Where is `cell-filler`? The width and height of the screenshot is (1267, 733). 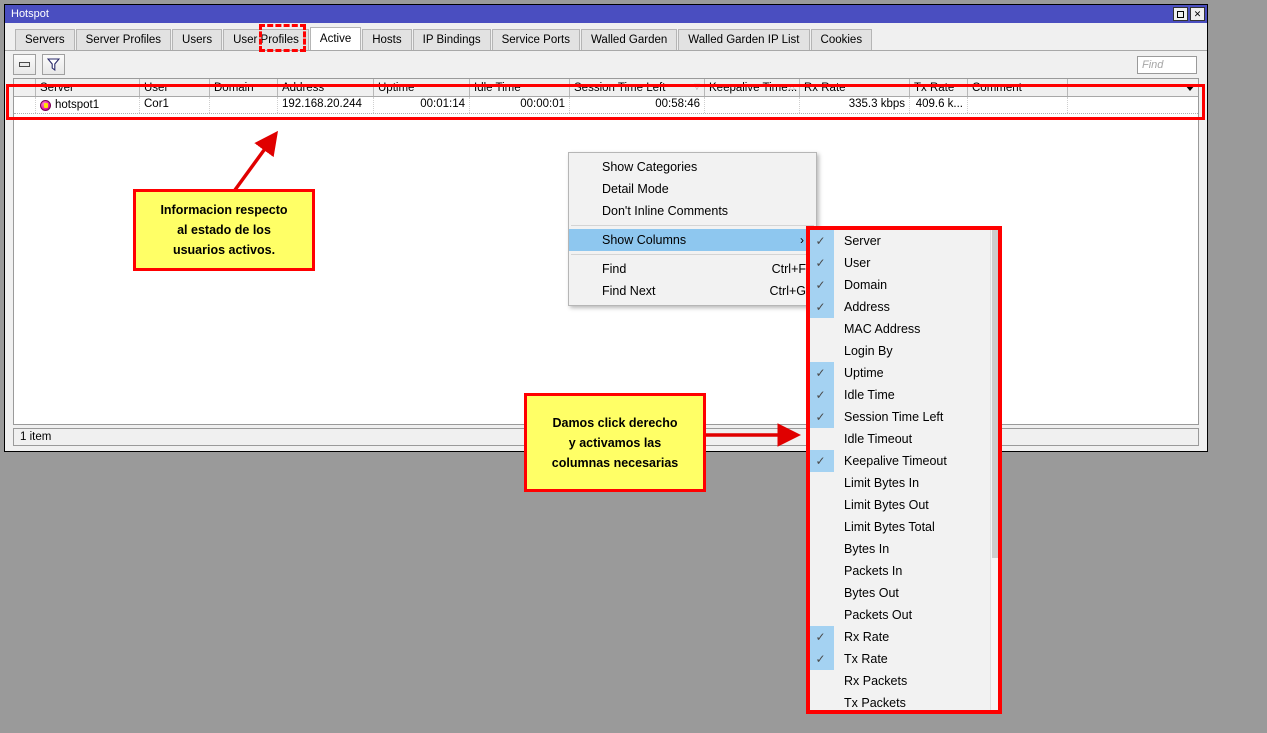 cell-filler is located at coordinates (1133, 105).